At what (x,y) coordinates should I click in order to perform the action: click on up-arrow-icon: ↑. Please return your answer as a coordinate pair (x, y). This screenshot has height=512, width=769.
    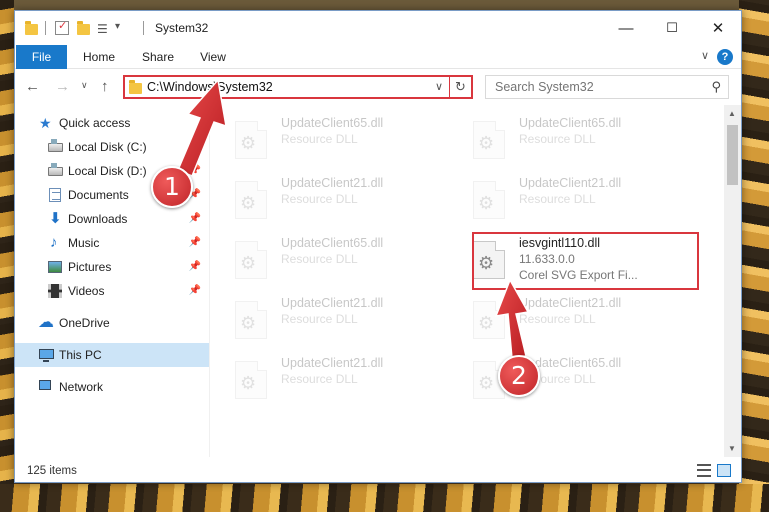
    Looking at the image, I should click on (105, 86).